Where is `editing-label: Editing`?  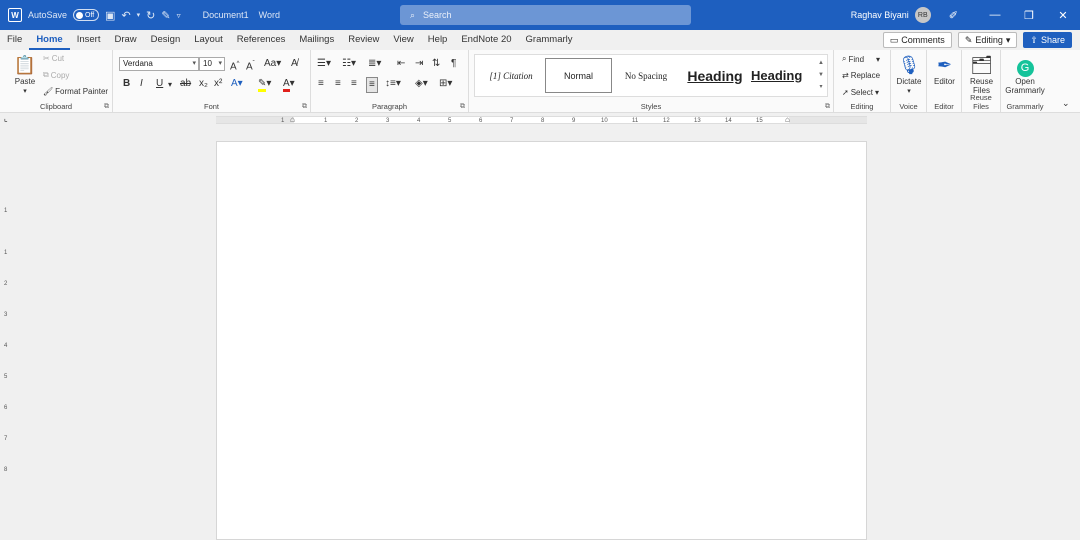
editing-label: Editing is located at coordinates (862, 106).